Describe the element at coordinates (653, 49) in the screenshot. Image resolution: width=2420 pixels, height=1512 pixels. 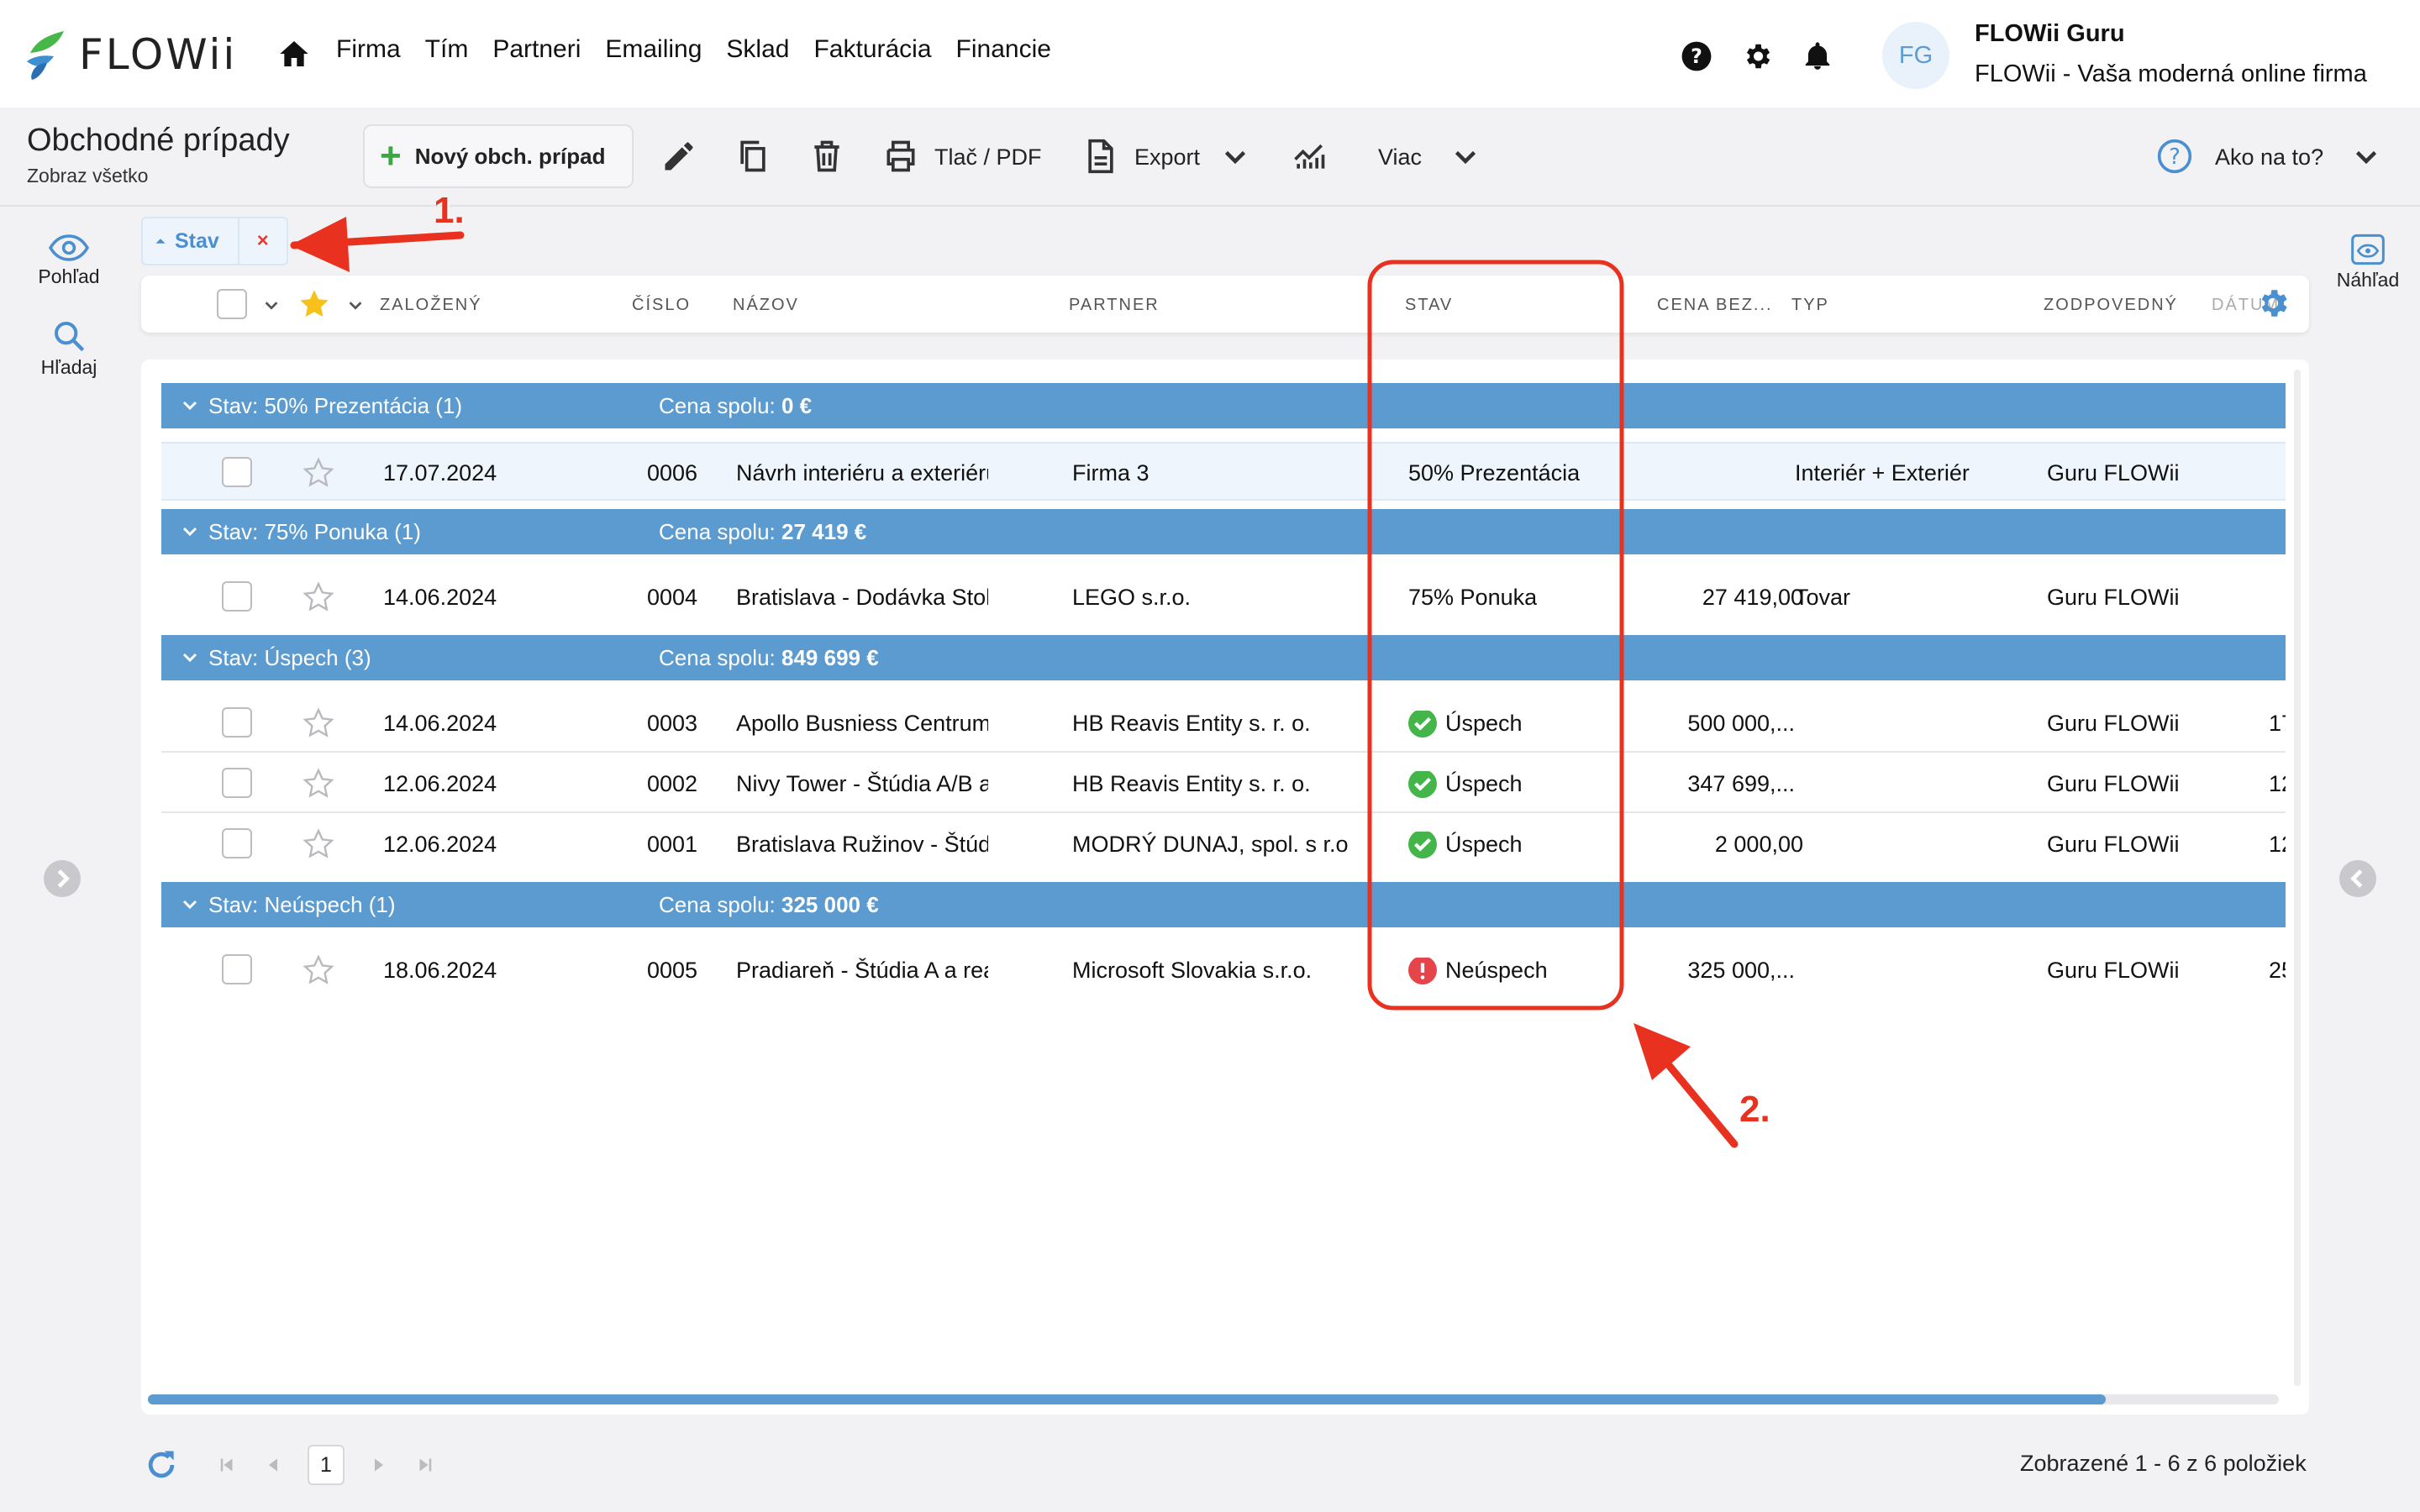
I see `nav-item-emailing: Emailing` at that location.